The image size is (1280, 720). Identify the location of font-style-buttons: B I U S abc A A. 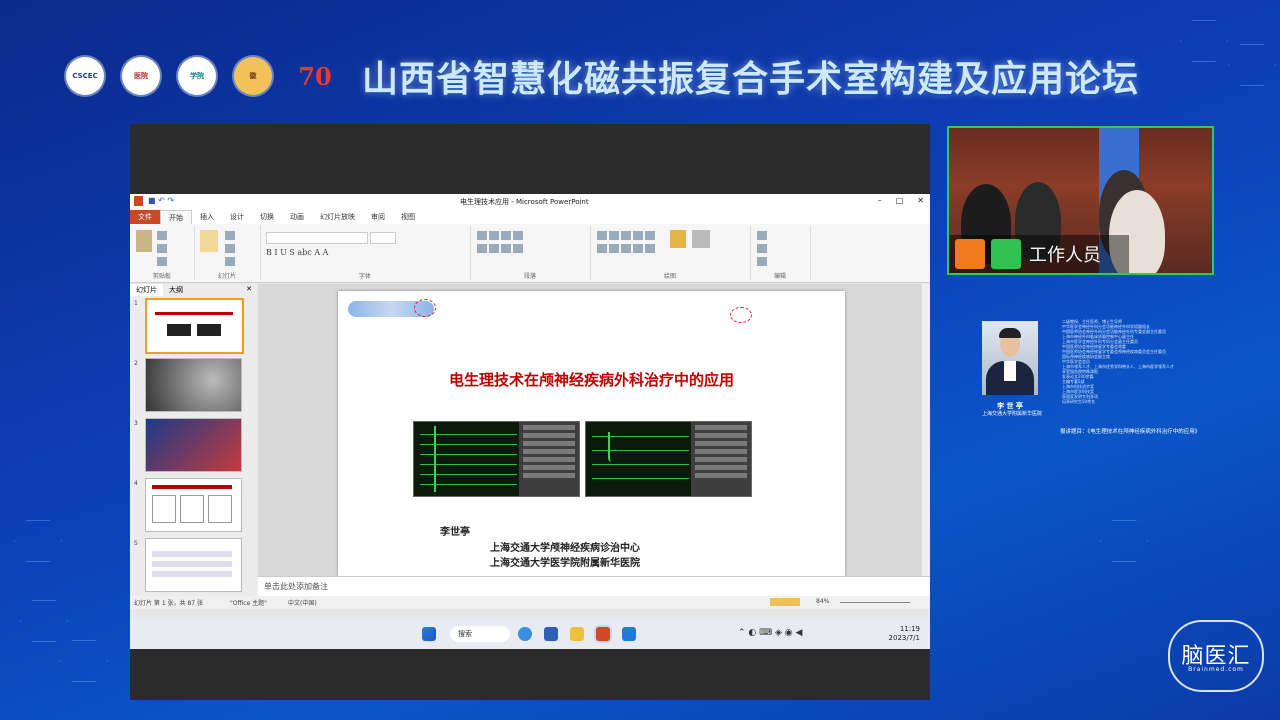
(297, 252).